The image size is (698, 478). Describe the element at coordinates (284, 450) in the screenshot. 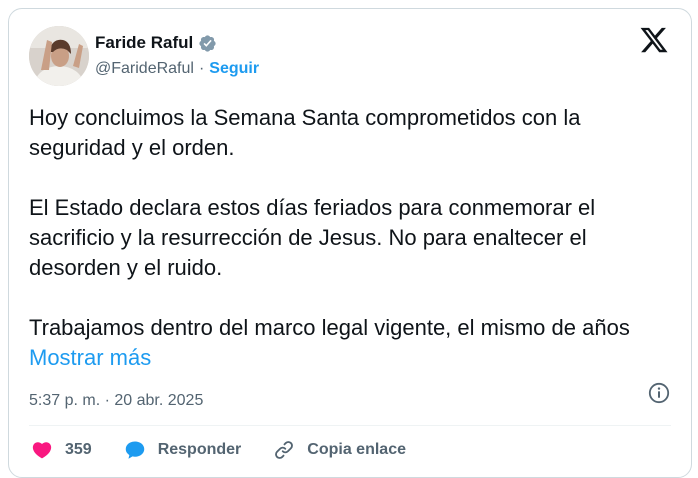

I see `link-icon` at that location.